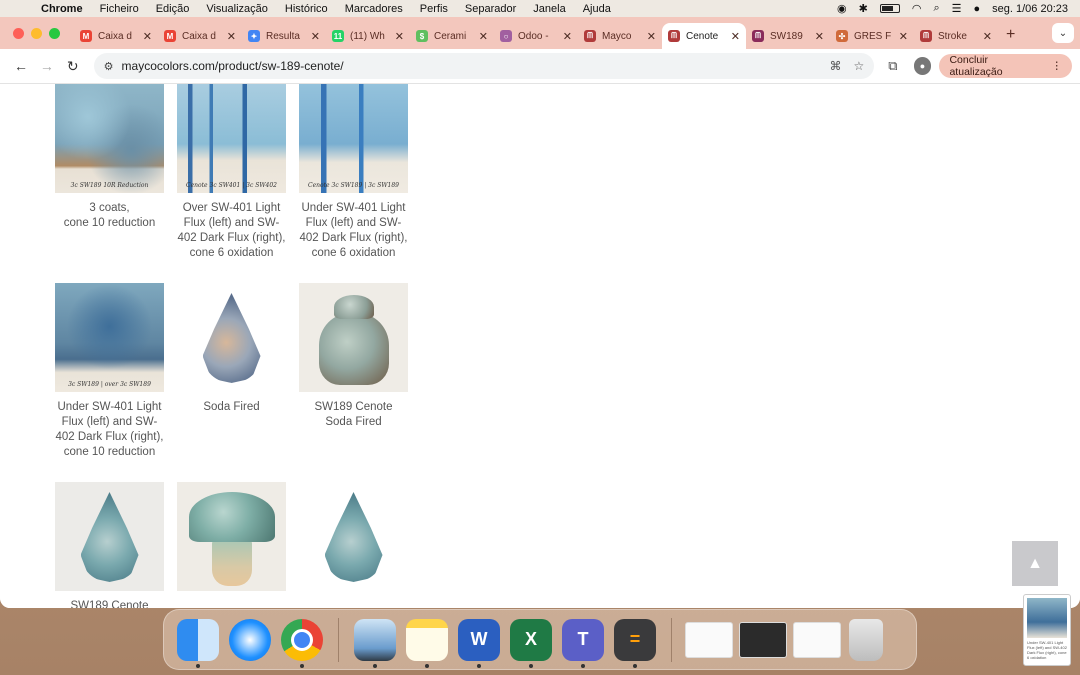  I want to click on menu-historico: Histórico, so click(306, 9).